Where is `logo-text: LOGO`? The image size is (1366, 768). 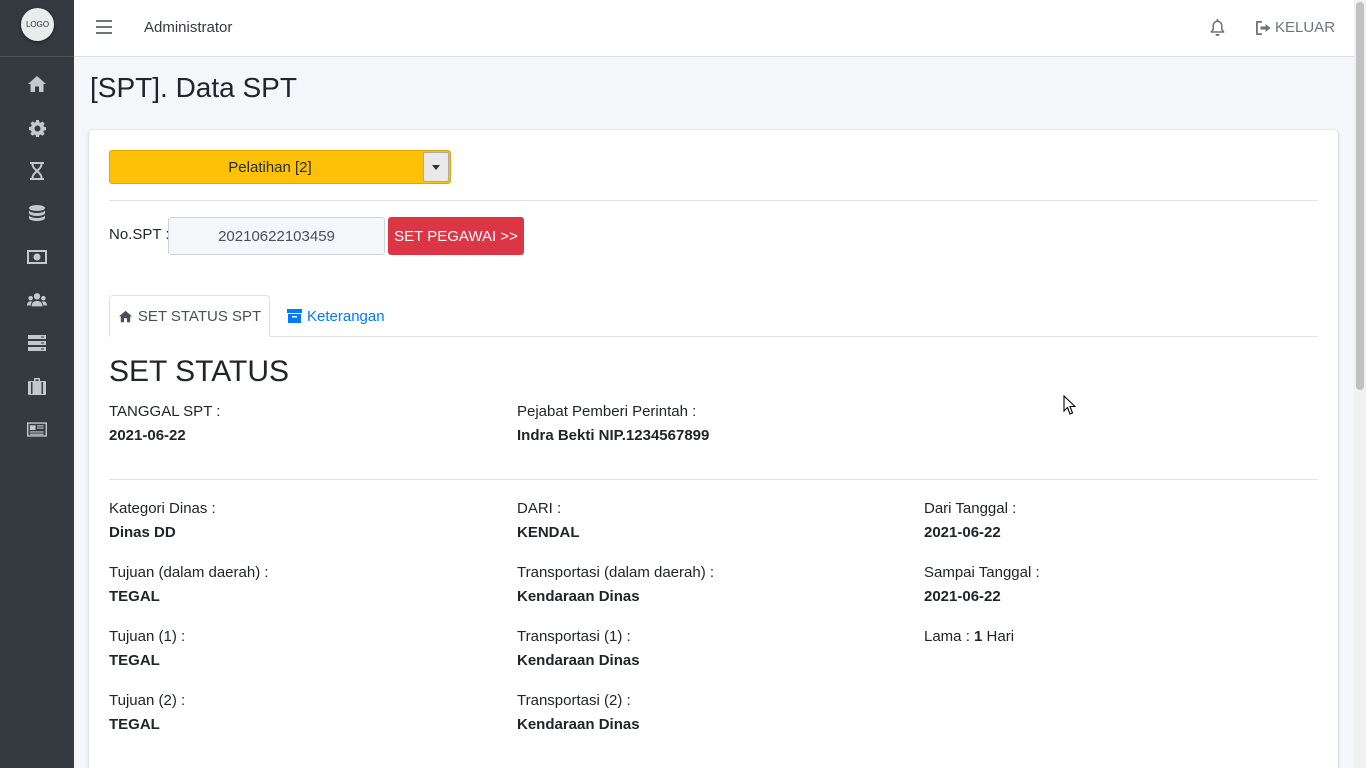 logo-text: LOGO is located at coordinates (37, 24).